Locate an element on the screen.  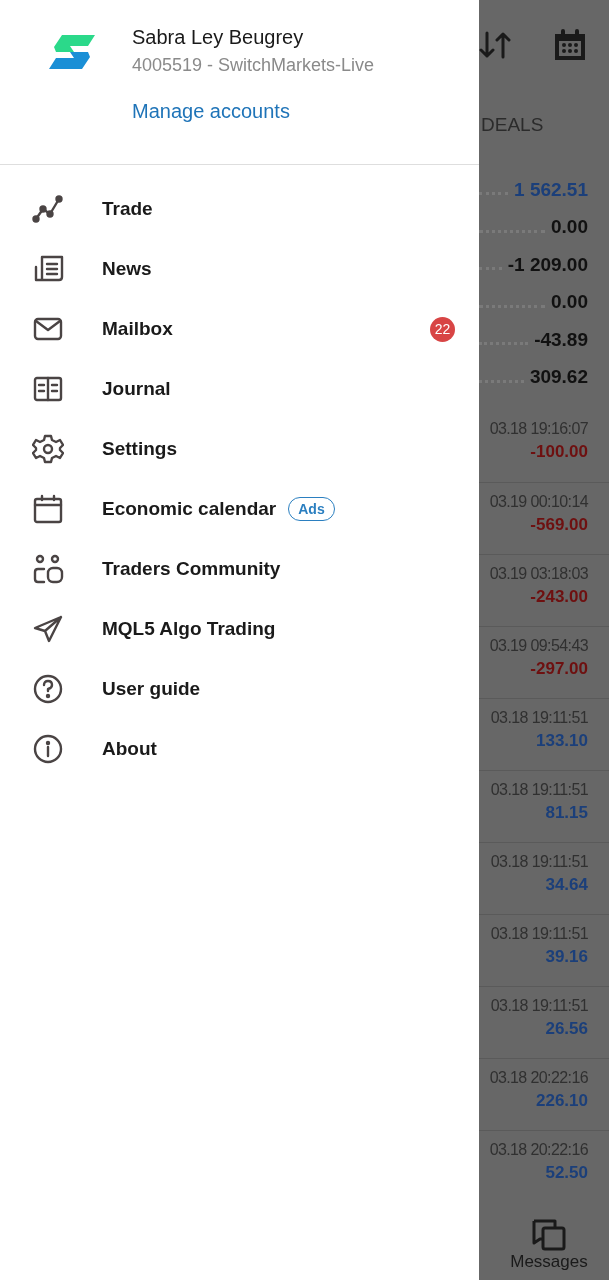
menu-item: MQL5 Algo Trading is located at coordinates (239, 629).